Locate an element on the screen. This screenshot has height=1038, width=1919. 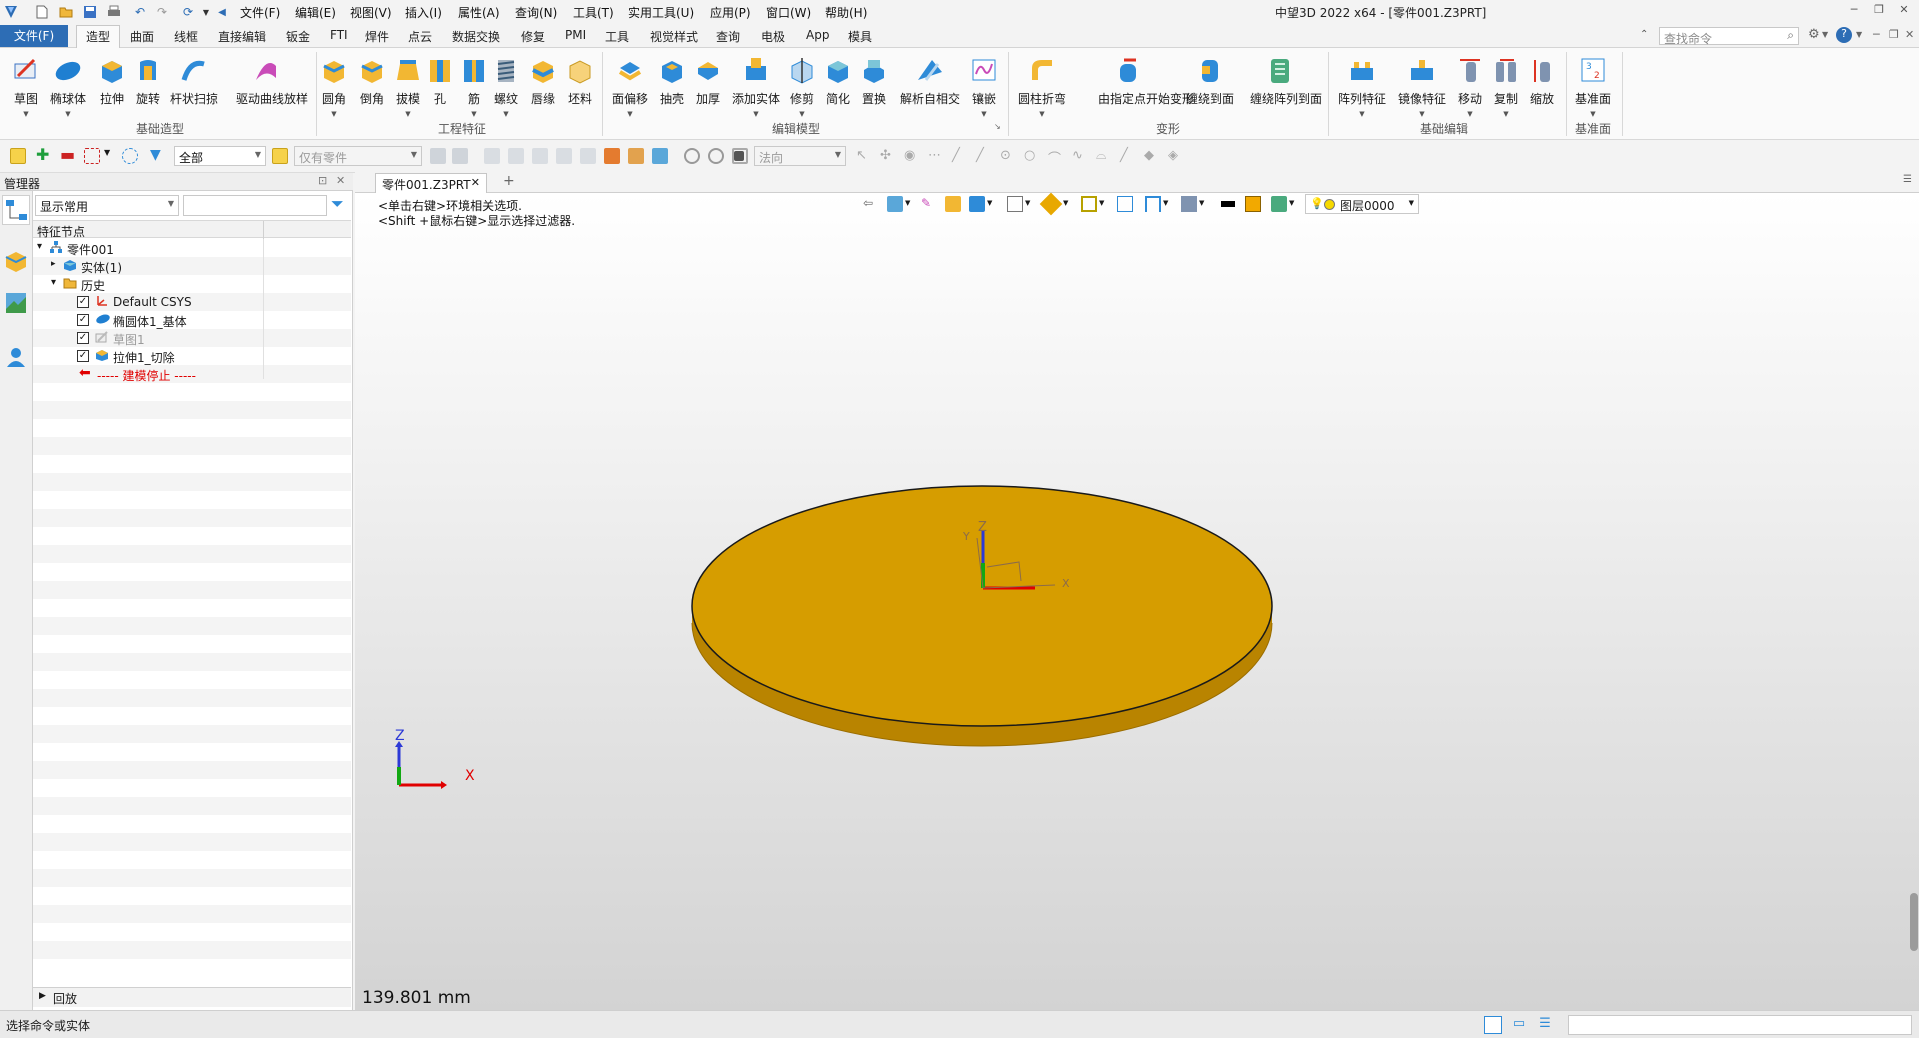
circle-snap-icon: ○ is located at coordinates (1032, 156).